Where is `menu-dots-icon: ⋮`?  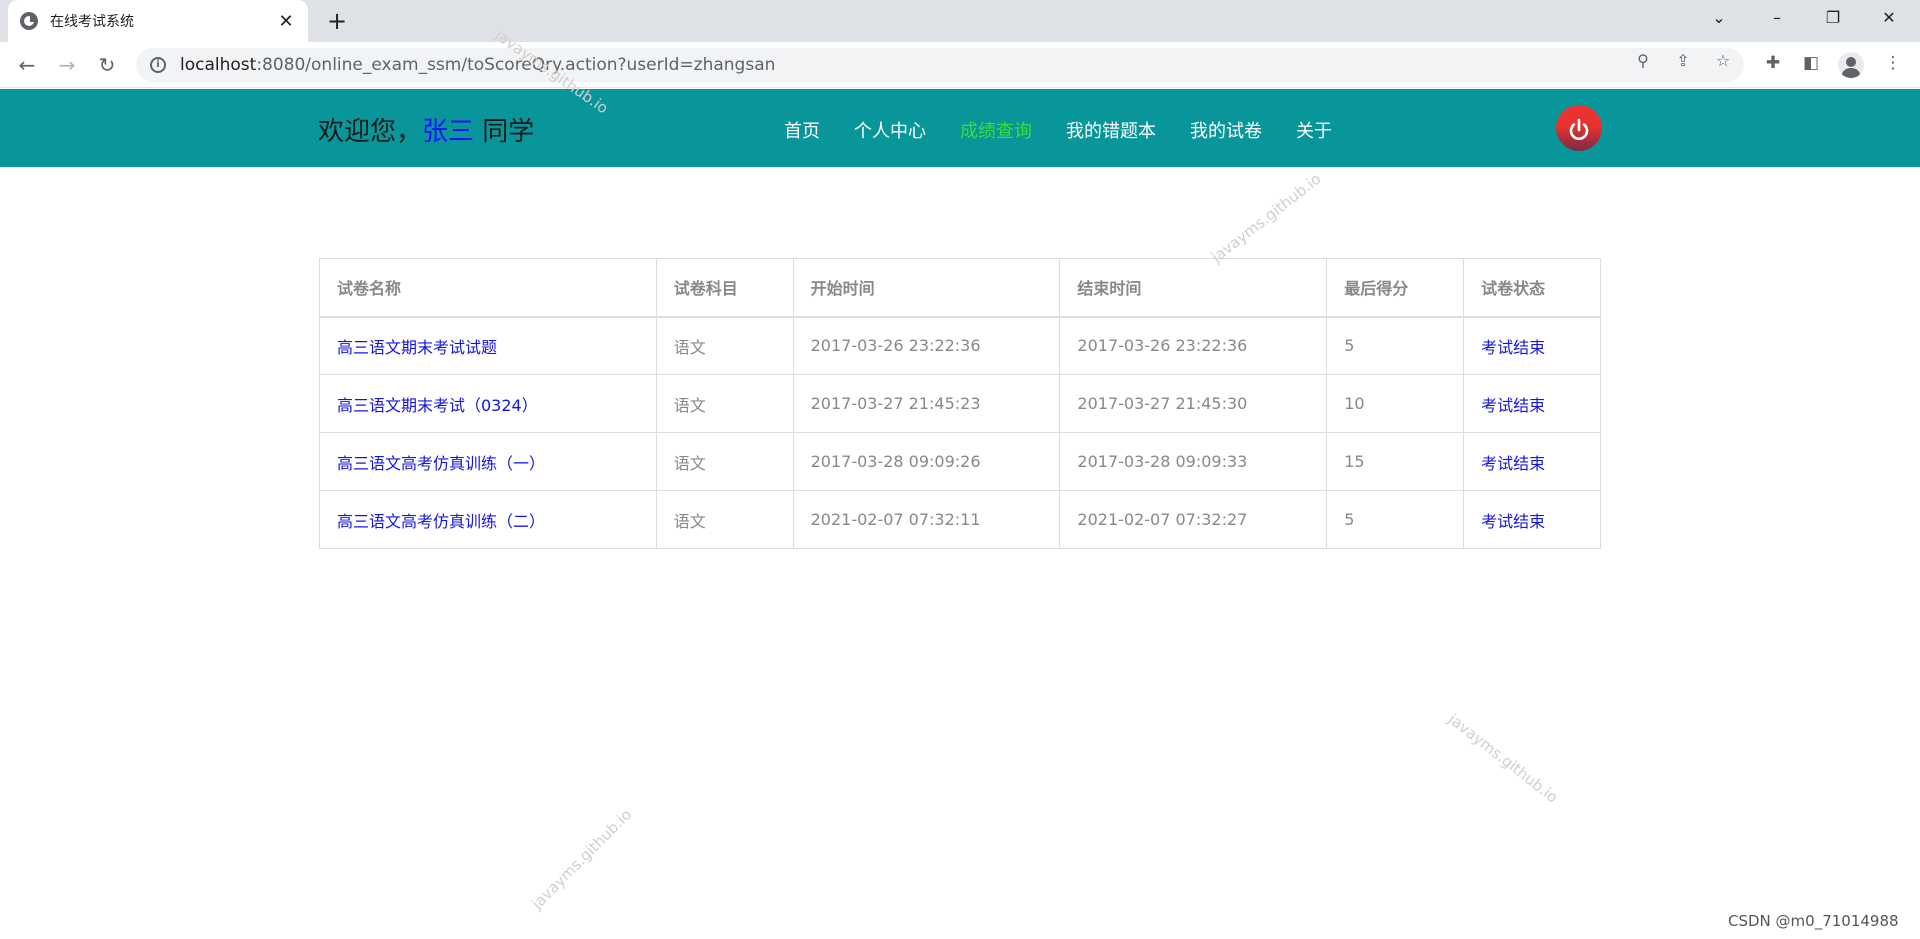
menu-dots-icon: ⋮ is located at coordinates (1893, 63).